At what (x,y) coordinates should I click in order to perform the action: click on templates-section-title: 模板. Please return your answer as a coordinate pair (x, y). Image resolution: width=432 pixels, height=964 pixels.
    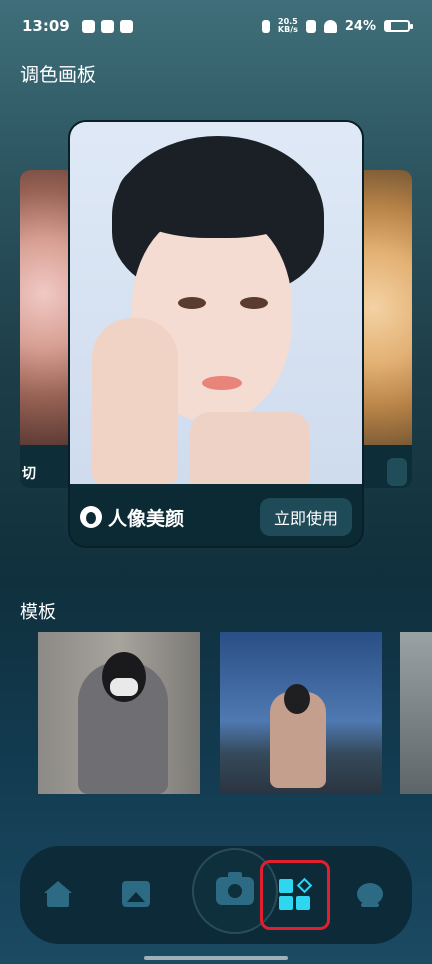
    Looking at the image, I should click on (38, 612).